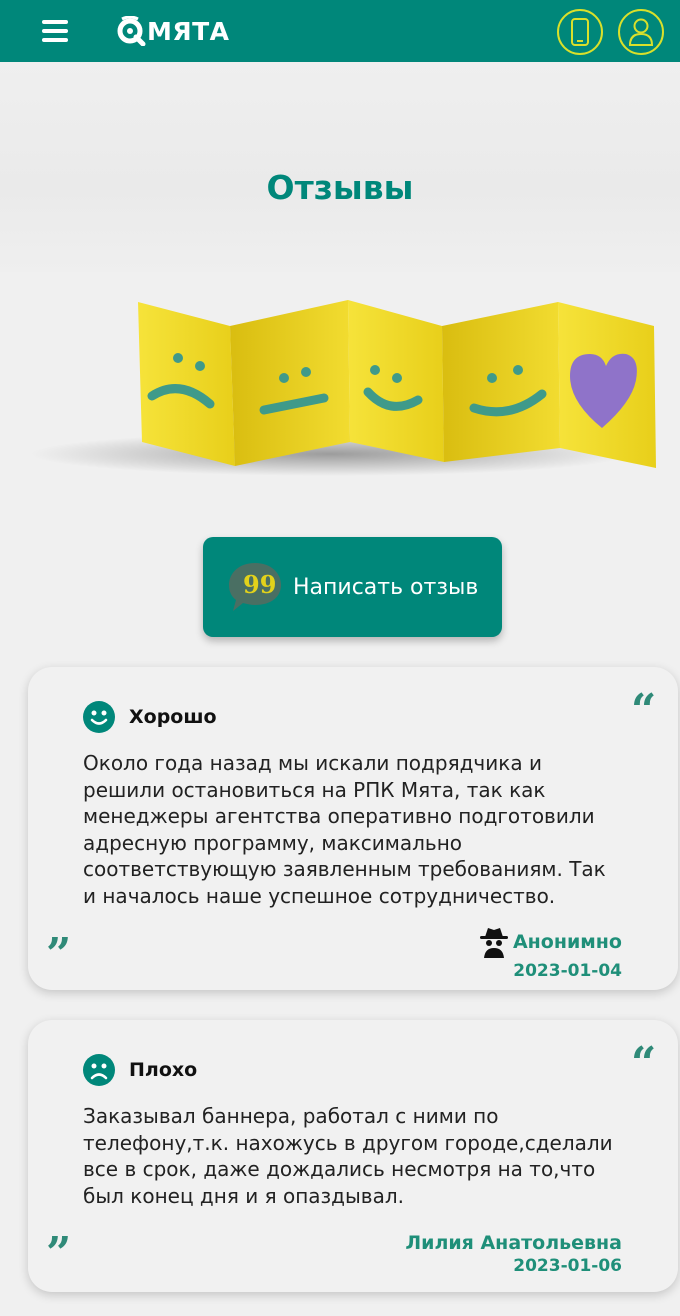  I want to click on review-rating: Хорошо, so click(150, 717).